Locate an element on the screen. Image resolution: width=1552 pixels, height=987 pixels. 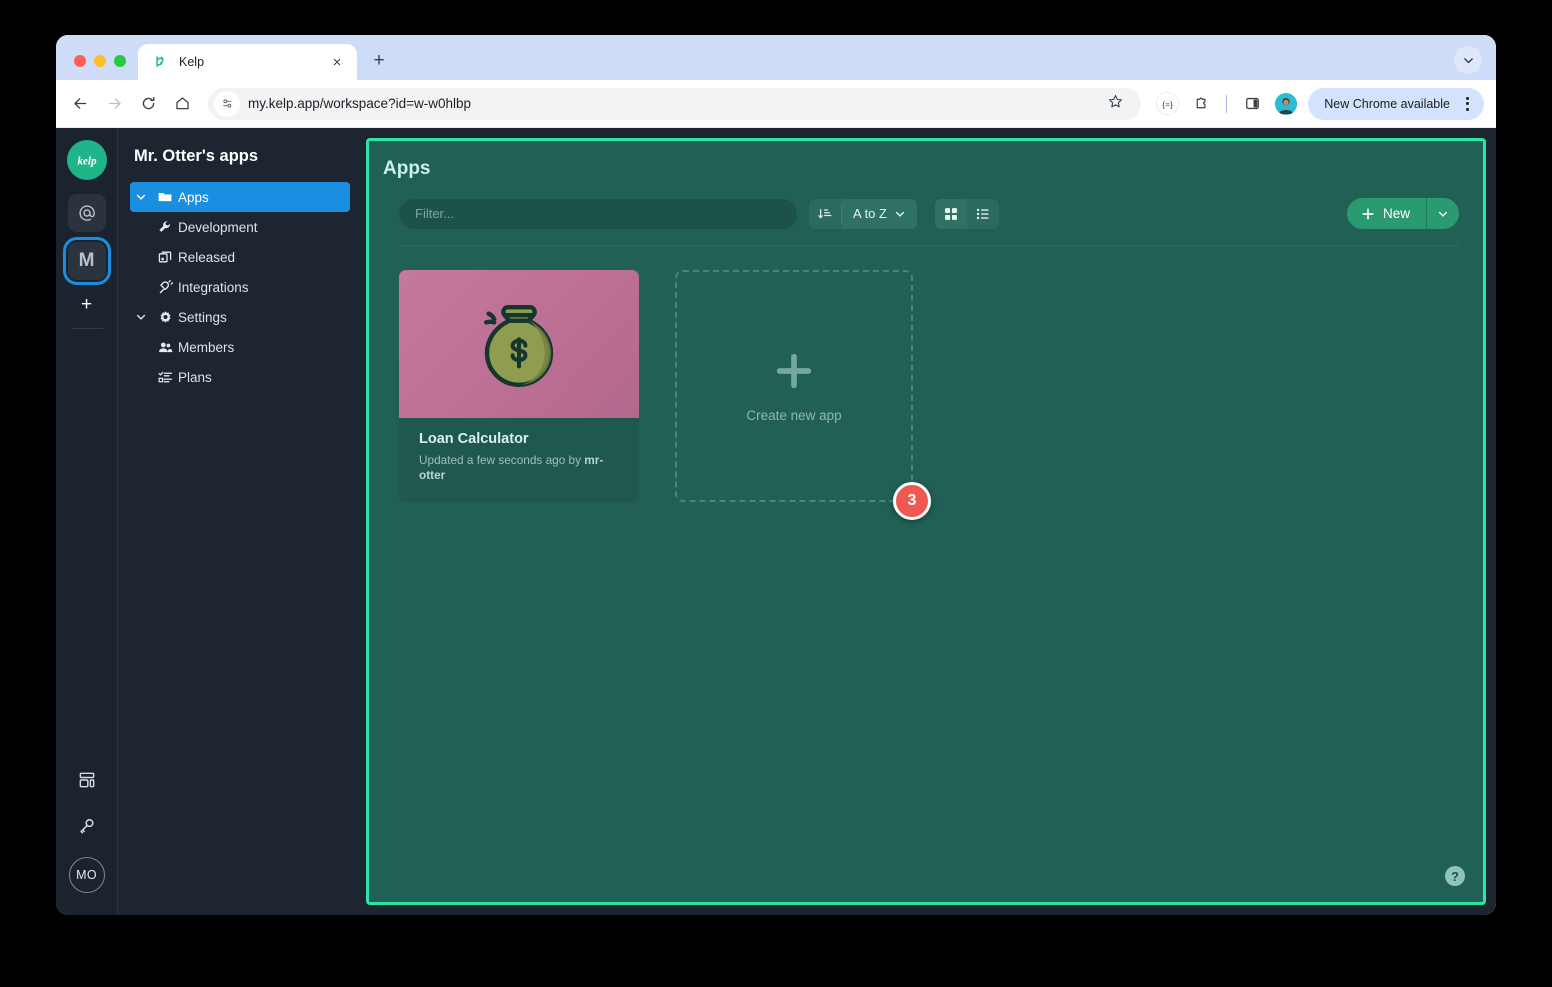
svg-text: kelp is located at coordinates (86, 161).